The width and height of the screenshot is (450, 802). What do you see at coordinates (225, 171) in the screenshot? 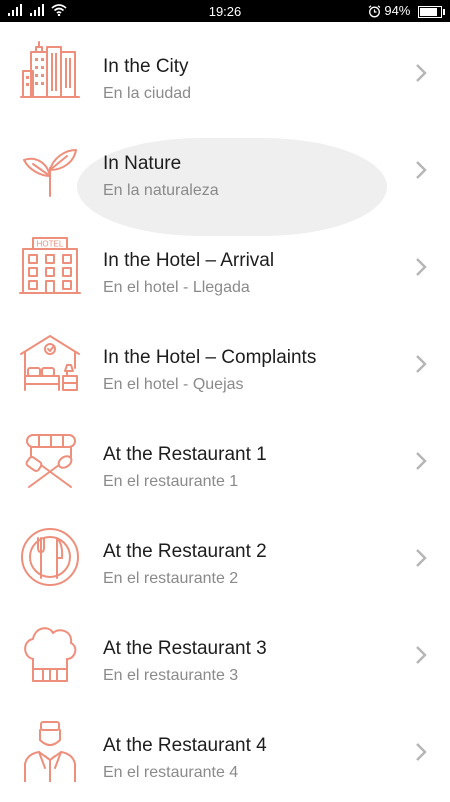
I see `list-item-in-nature: In Nature En la naturaleza` at bounding box center [225, 171].